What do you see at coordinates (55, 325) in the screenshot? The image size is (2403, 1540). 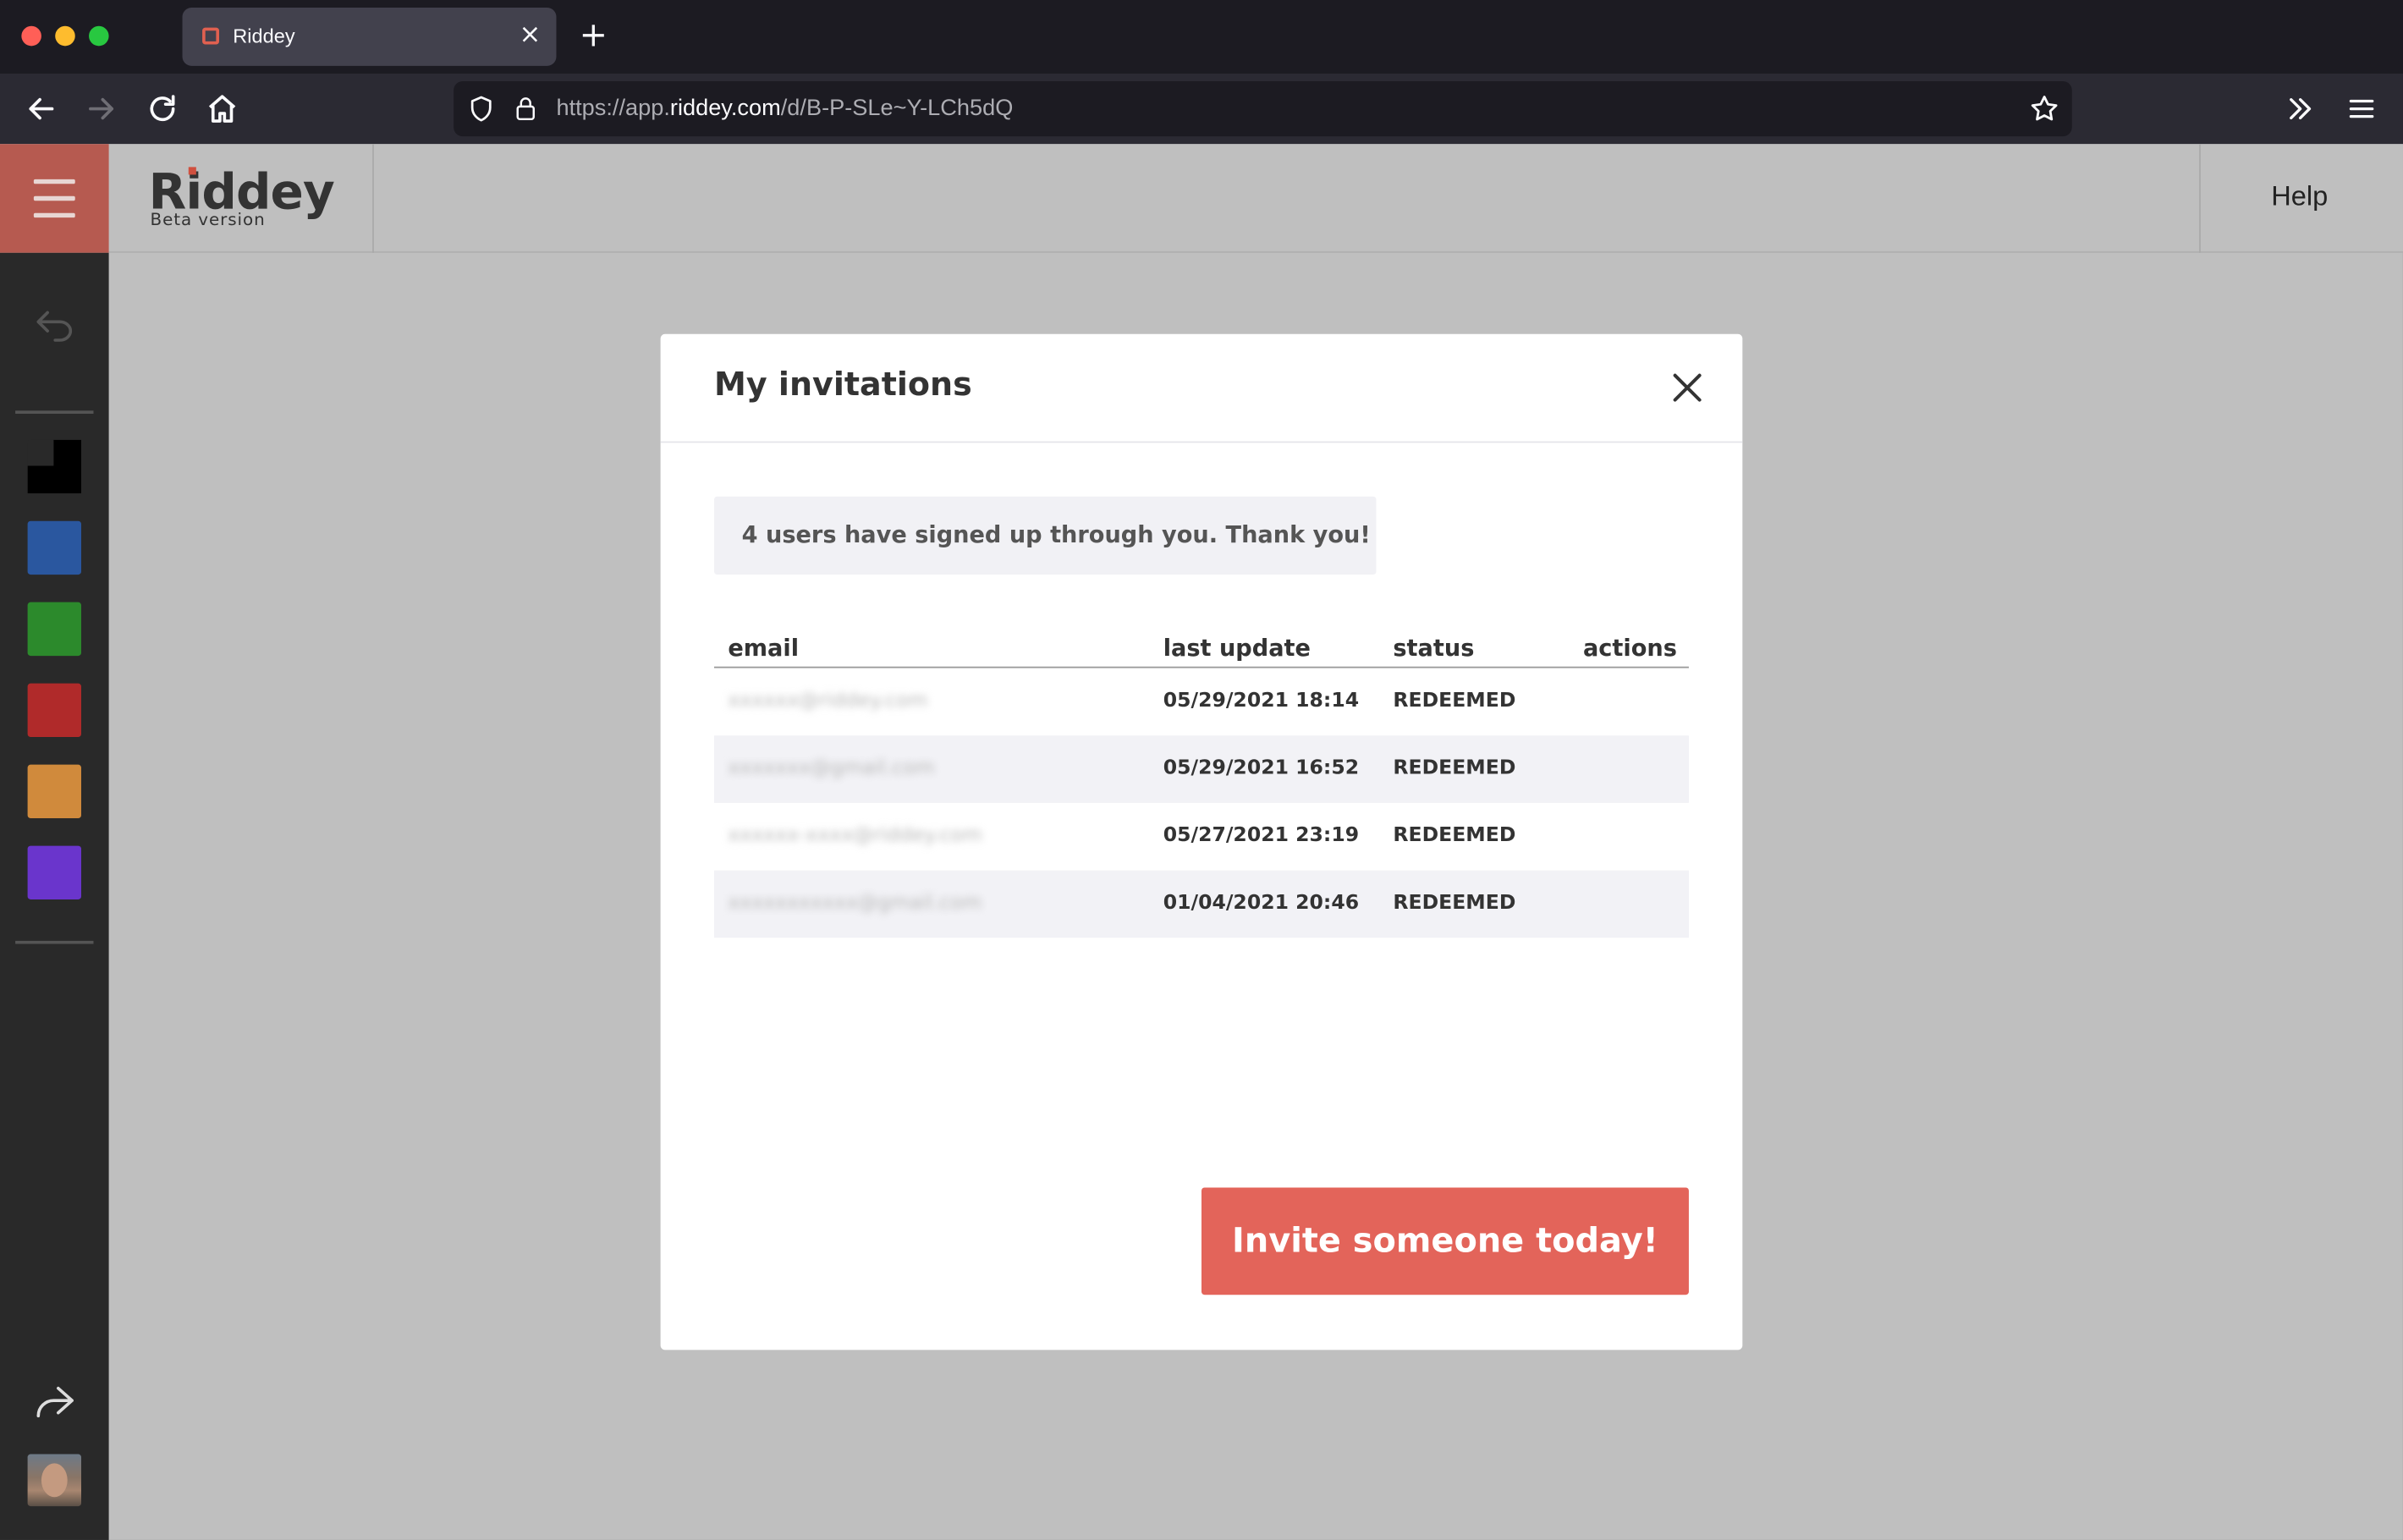 I see `undo-icon` at bounding box center [55, 325].